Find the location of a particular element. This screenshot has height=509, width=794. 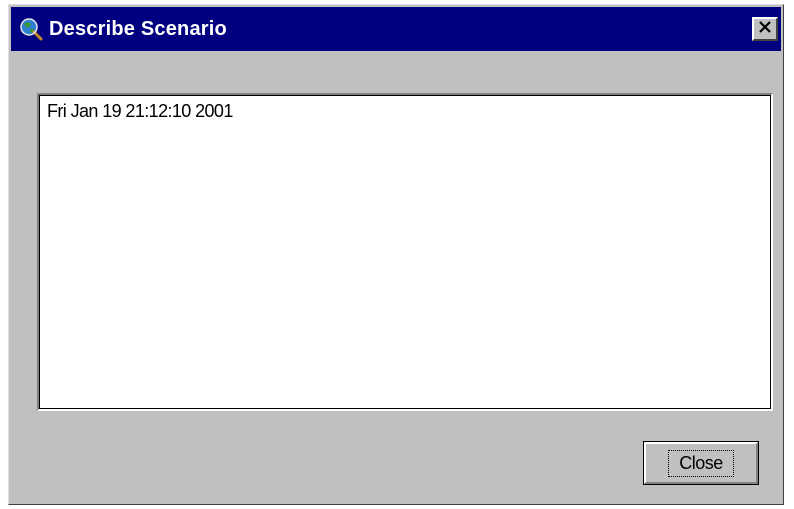

close-button-label: Close is located at coordinates (701, 463).